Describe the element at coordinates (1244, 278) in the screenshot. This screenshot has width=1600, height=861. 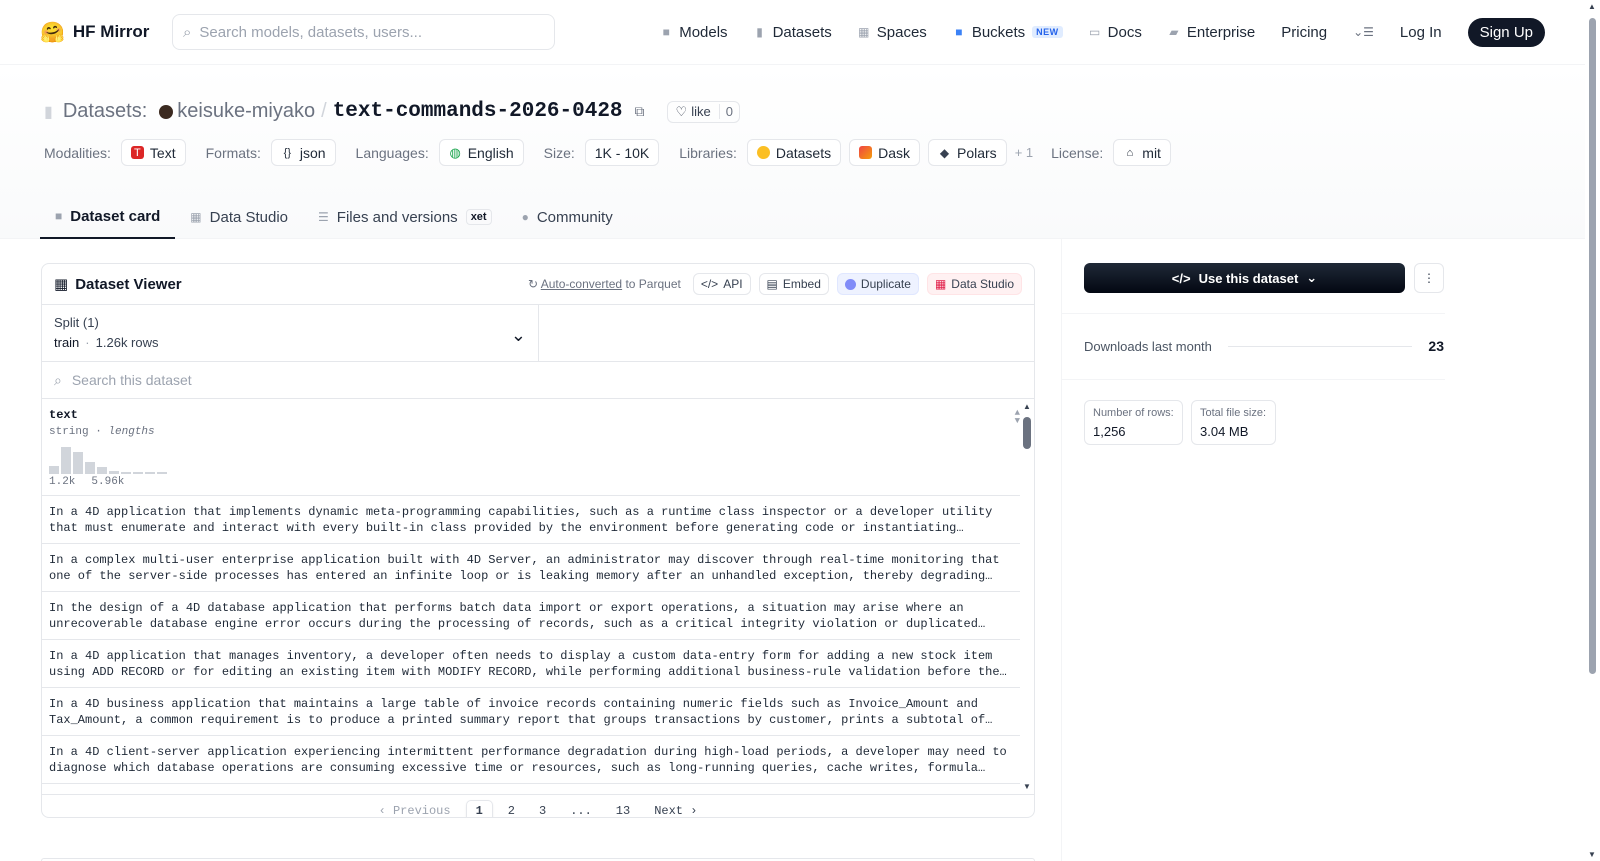
I see `use-this-dataset-button: </> Use this dataset ⌄` at that location.